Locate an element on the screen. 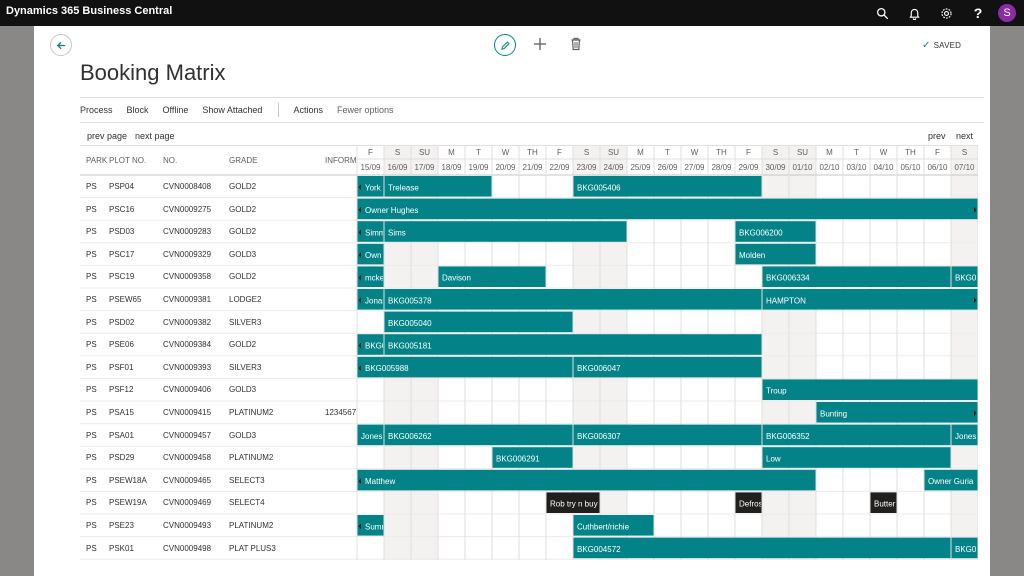 The height and width of the screenshot is (576, 1024). bell-icon is located at coordinates (914, 13).